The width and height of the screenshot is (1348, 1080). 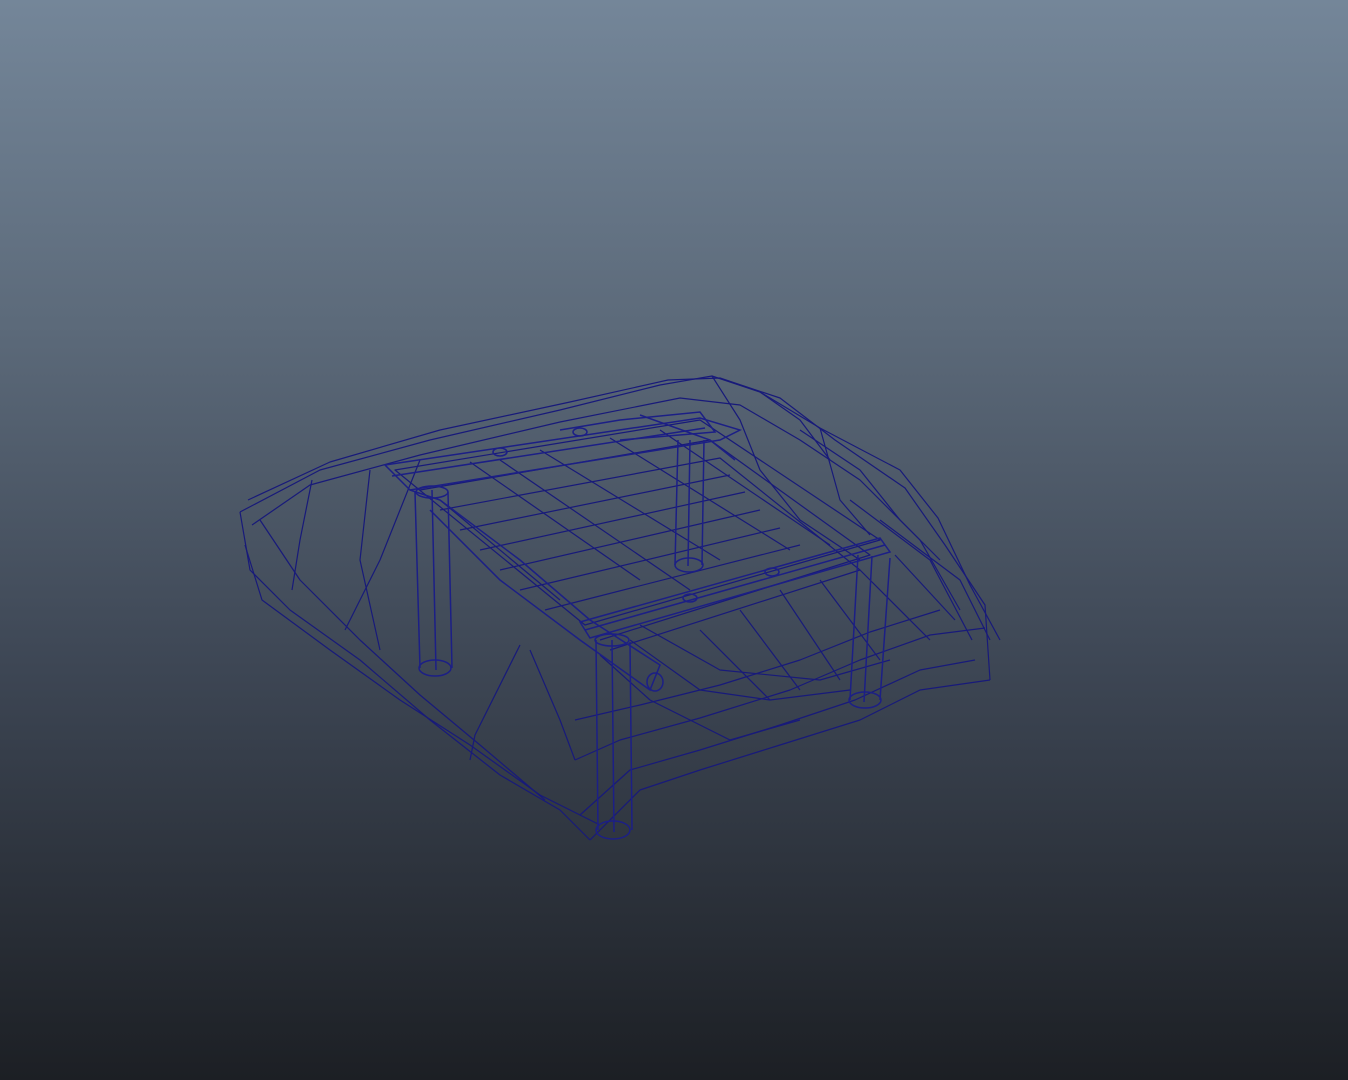 What do you see at coordinates (869, 631) in the screenshot?
I see `leg-back-right` at bounding box center [869, 631].